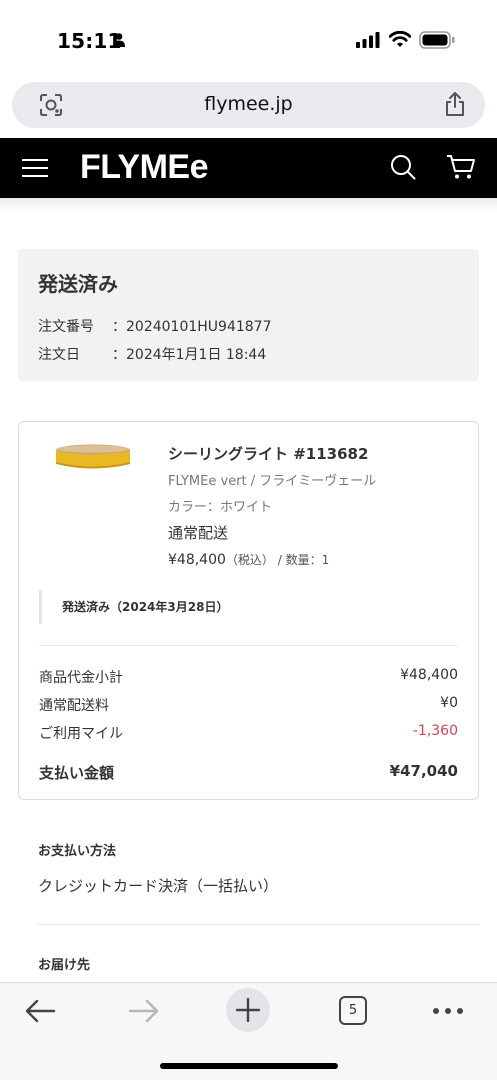 The height and width of the screenshot is (1080, 497). Describe the element at coordinates (353, 1010) in the screenshot. I see `tabs-button: 5` at that location.